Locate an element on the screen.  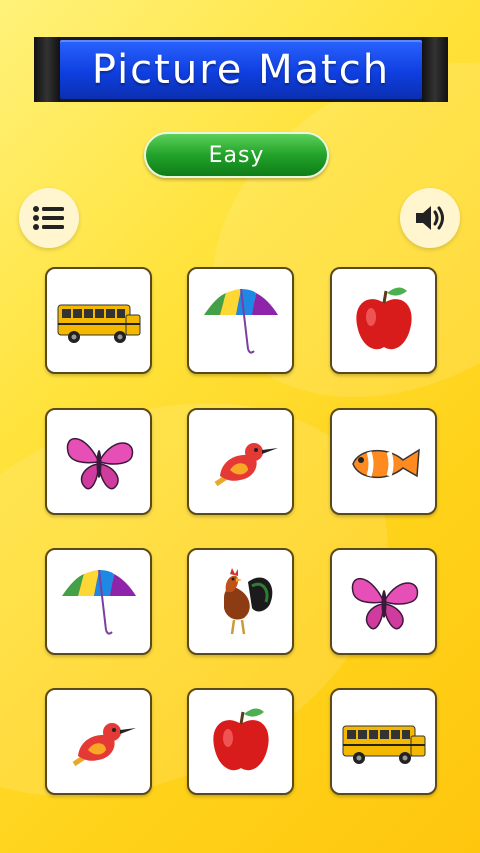
rooster-icon is located at coordinates (247, 600).